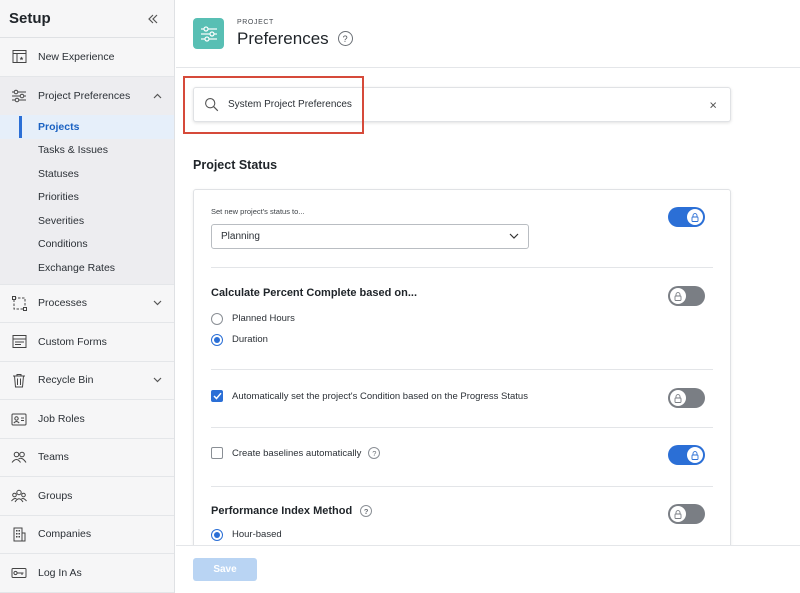 Image resolution: width=800 pixels, height=593 pixels. Describe the element at coordinates (87, 458) in the screenshot. I see `sidebar-item-teams: Teams` at that location.